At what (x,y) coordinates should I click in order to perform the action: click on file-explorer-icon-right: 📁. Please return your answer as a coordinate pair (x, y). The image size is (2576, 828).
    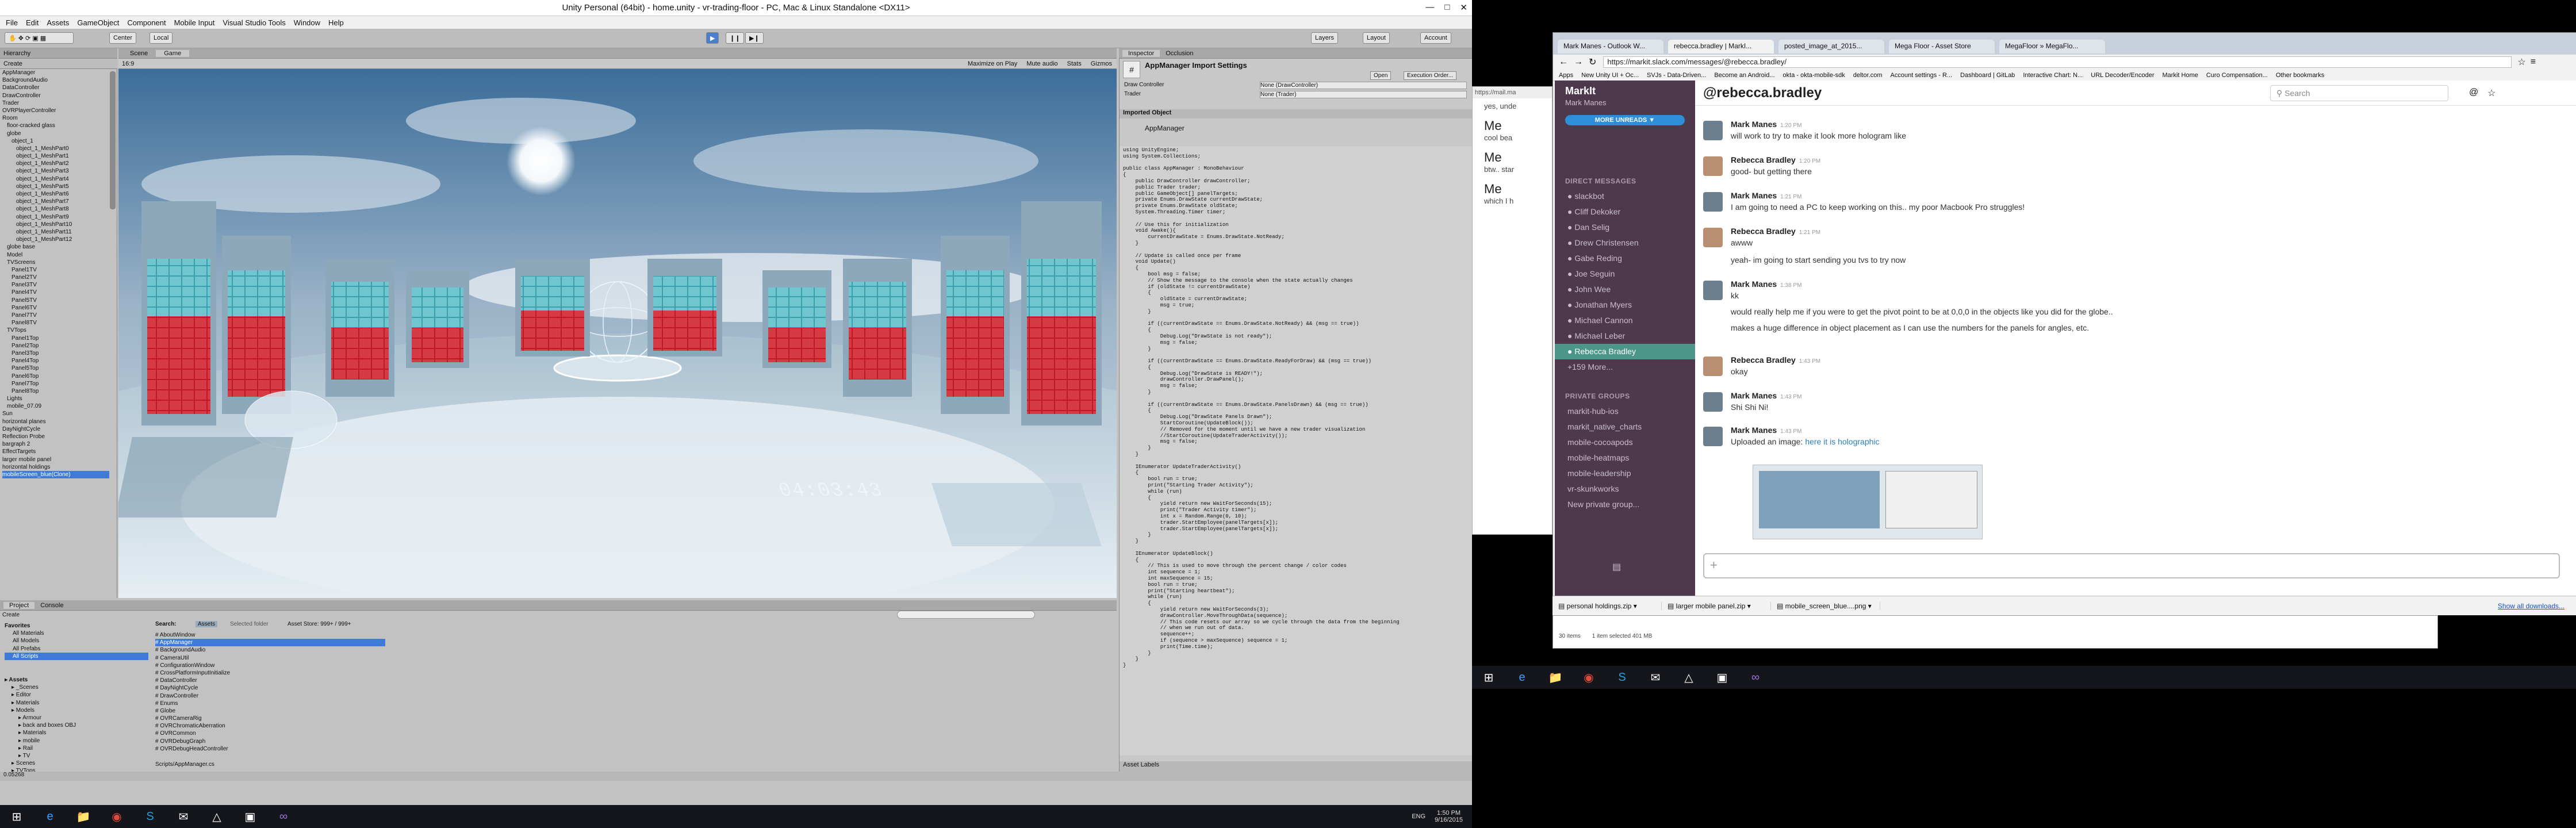
    Looking at the image, I should click on (1555, 677).